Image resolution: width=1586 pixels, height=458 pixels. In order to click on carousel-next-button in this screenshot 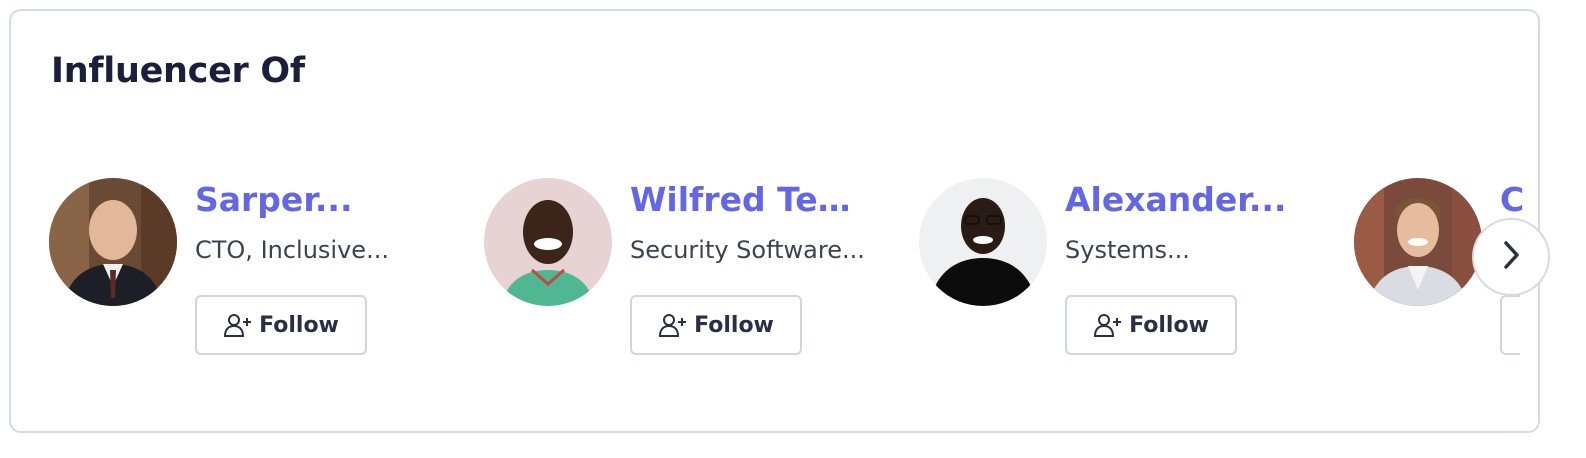, I will do `click(1511, 257)`.